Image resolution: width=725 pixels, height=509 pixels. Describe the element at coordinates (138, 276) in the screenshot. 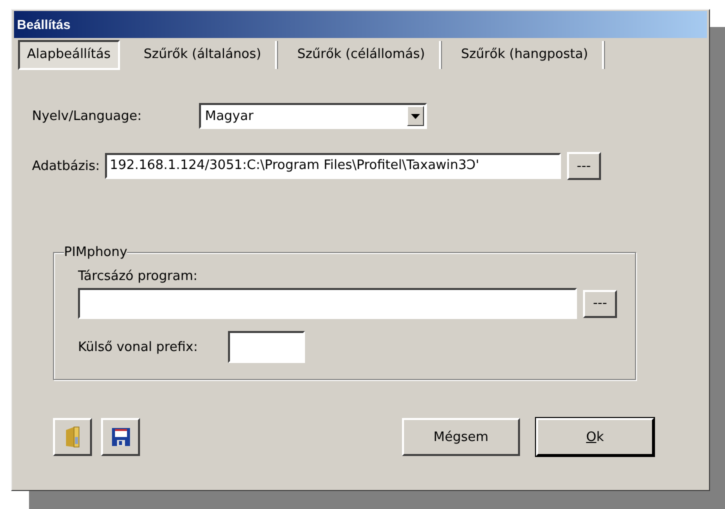

I see `field-label: Tárcsázó program:` at that location.